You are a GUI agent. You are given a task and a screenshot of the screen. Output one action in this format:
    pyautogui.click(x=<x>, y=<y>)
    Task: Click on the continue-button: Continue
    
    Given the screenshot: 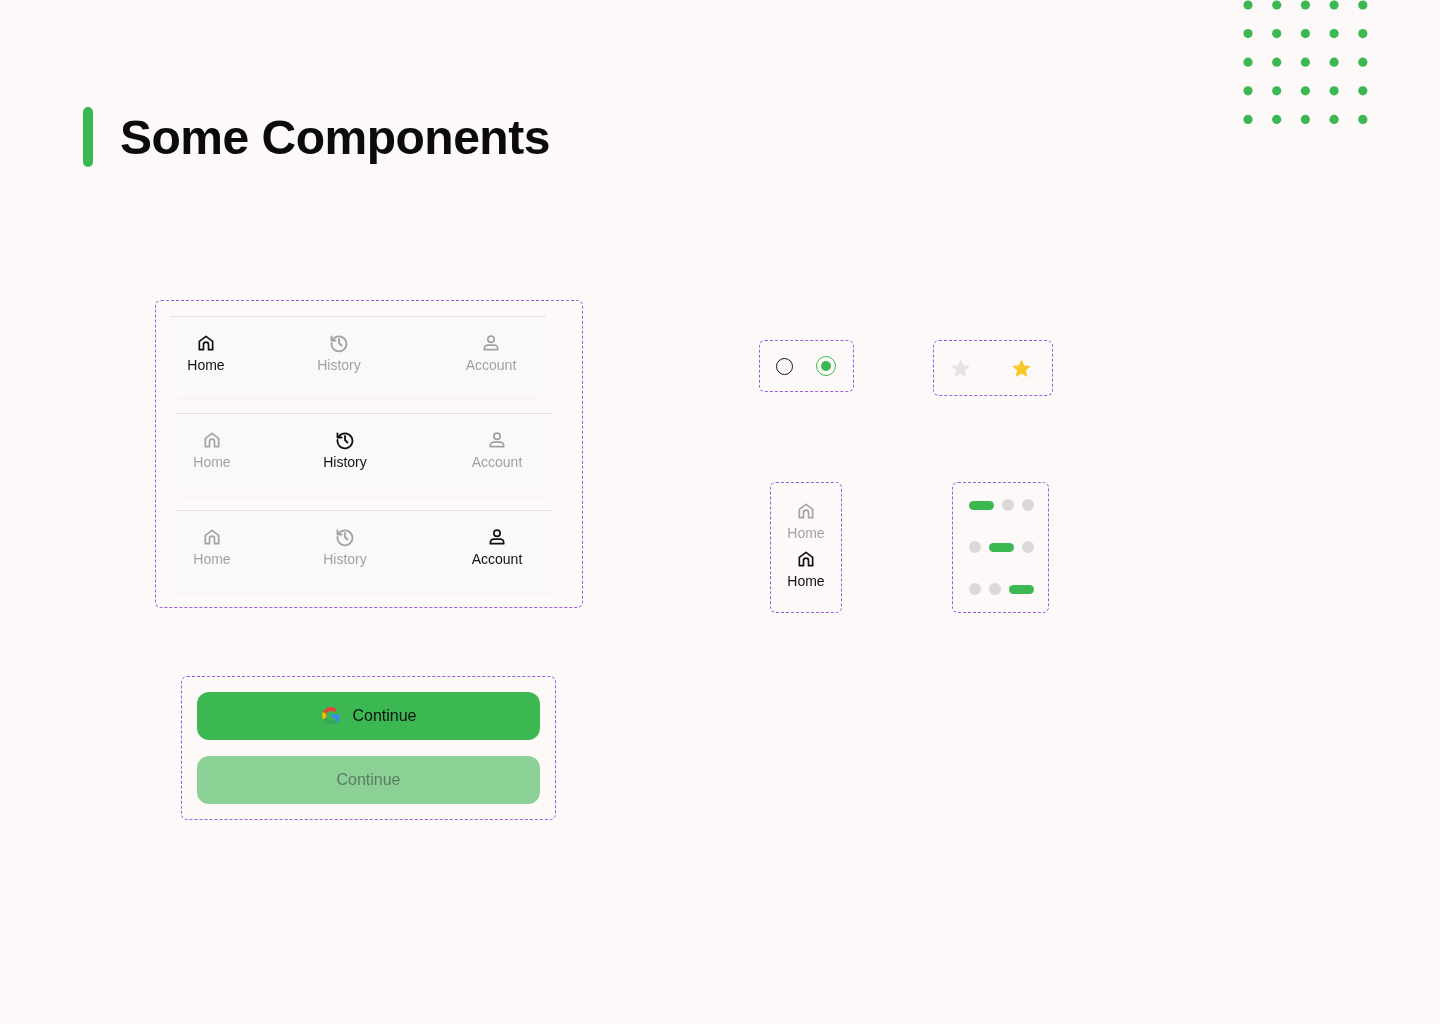 What is the action you would take?
    pyautogui.click(x=368, y=716)
    